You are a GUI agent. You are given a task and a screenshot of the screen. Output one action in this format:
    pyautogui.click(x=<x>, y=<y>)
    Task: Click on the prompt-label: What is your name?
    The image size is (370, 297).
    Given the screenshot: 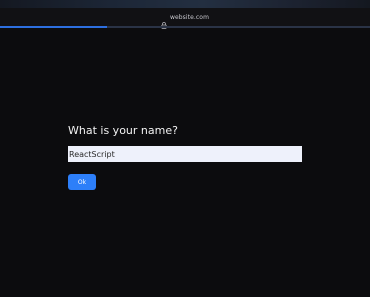 What is the action you would take?
    pyautogui.click(x=123, y=130)
    